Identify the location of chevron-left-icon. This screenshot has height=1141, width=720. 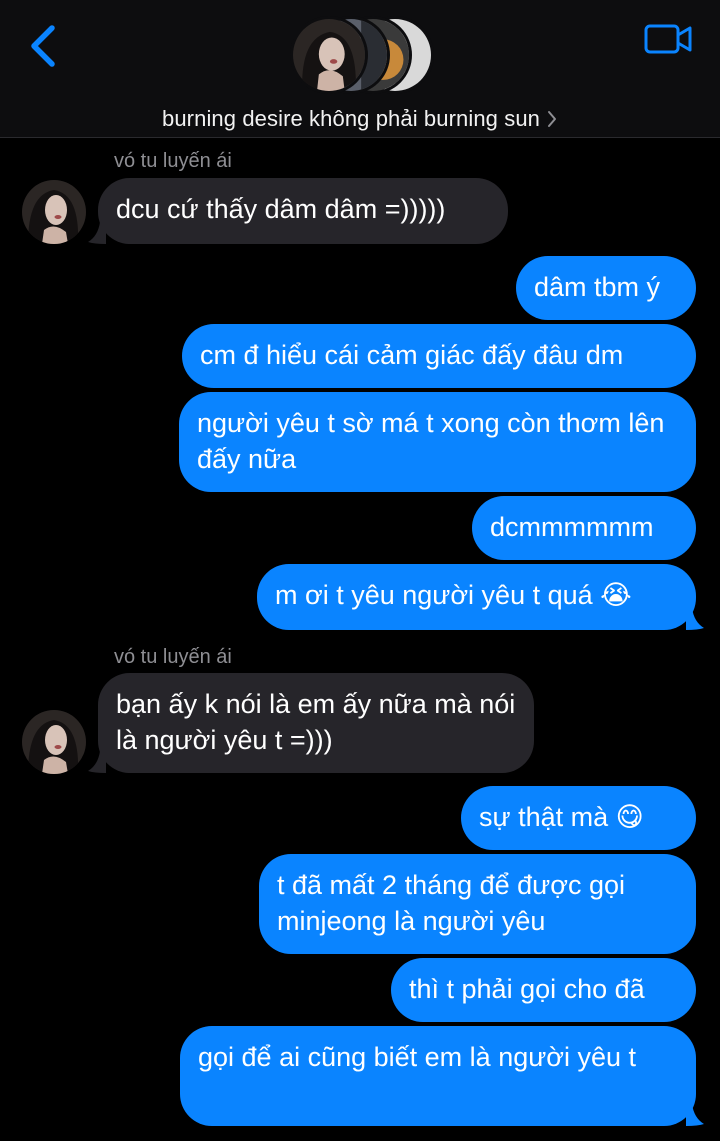
(43, 46).